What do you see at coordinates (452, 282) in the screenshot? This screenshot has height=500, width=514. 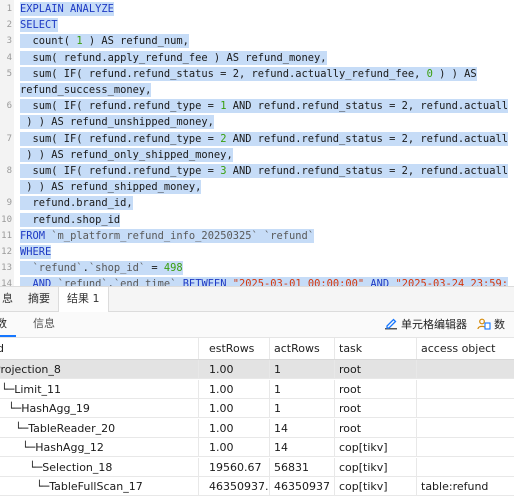 I see `code-token: "2025-03-24 23:59:` at bounding box center [452, 282].